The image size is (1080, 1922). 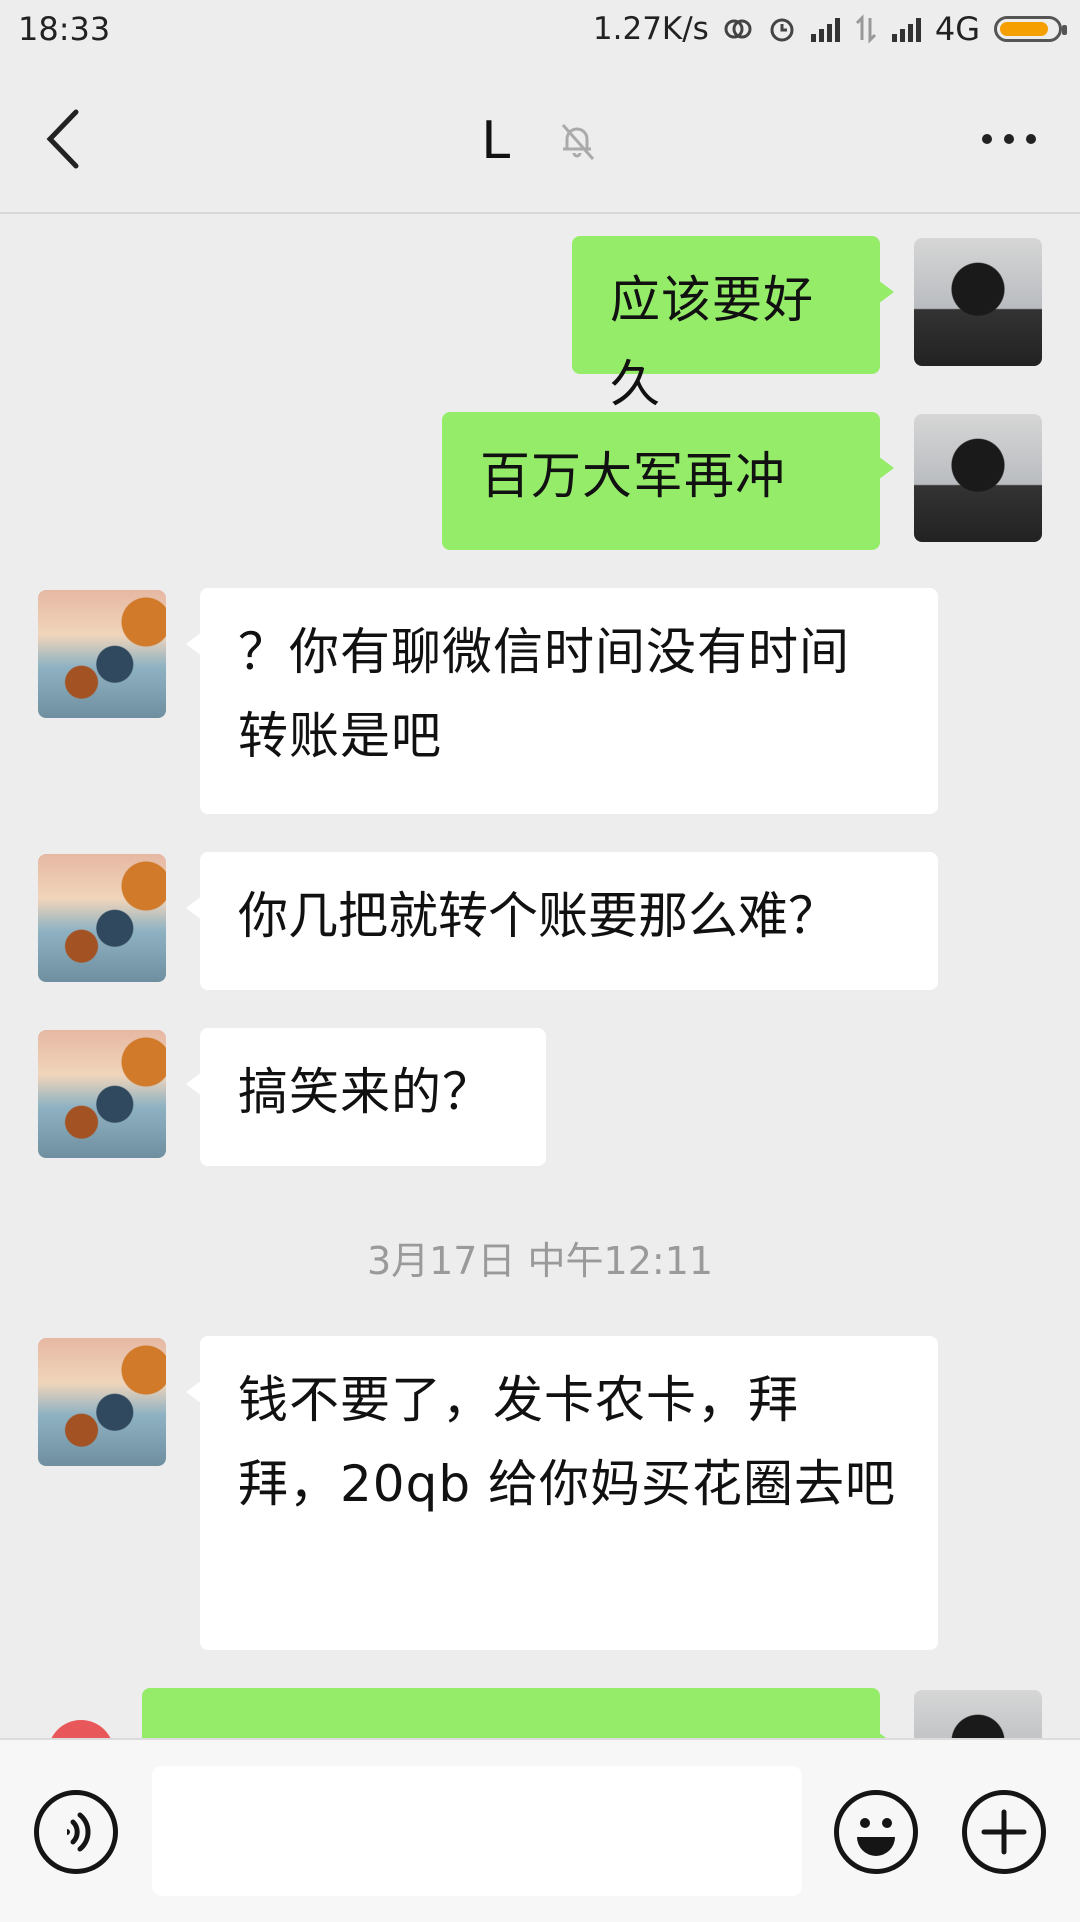 I want to click on plus-icon, so click(x=1004, y=1832).